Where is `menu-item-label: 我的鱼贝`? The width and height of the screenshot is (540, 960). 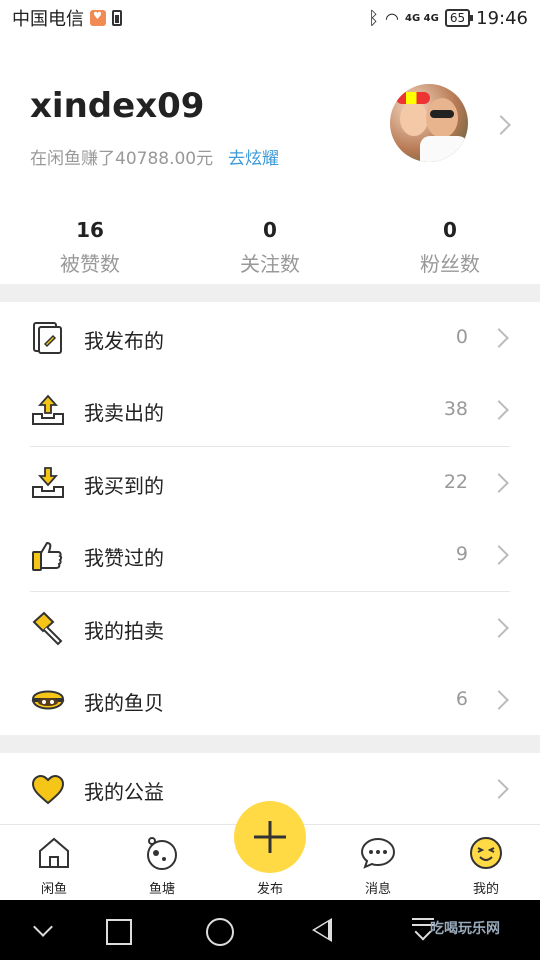
menu-item-label: 我的鱼贝 is located at coordinates (124, 703).